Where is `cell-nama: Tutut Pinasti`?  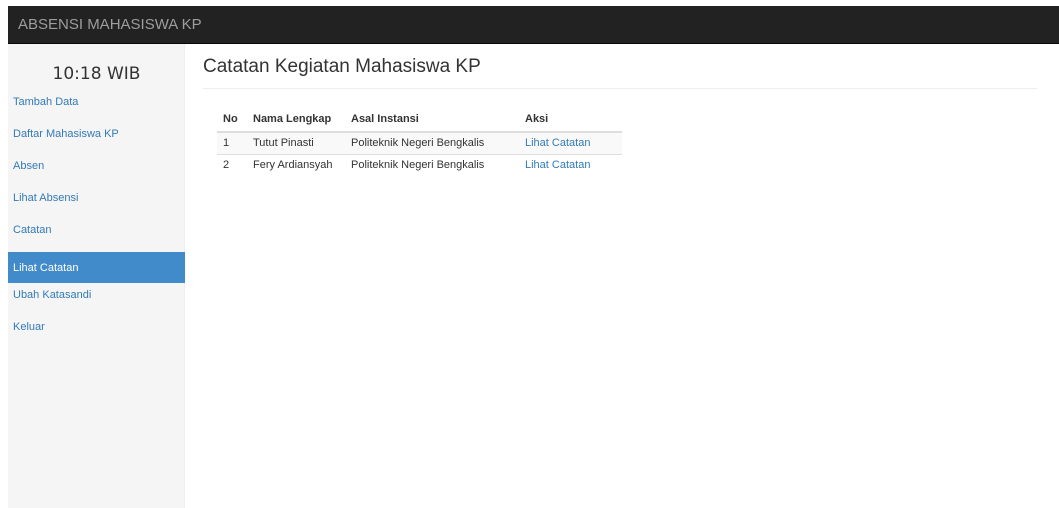
cell-nama: Tutut Pinasti is located at coordinates (296, 142).